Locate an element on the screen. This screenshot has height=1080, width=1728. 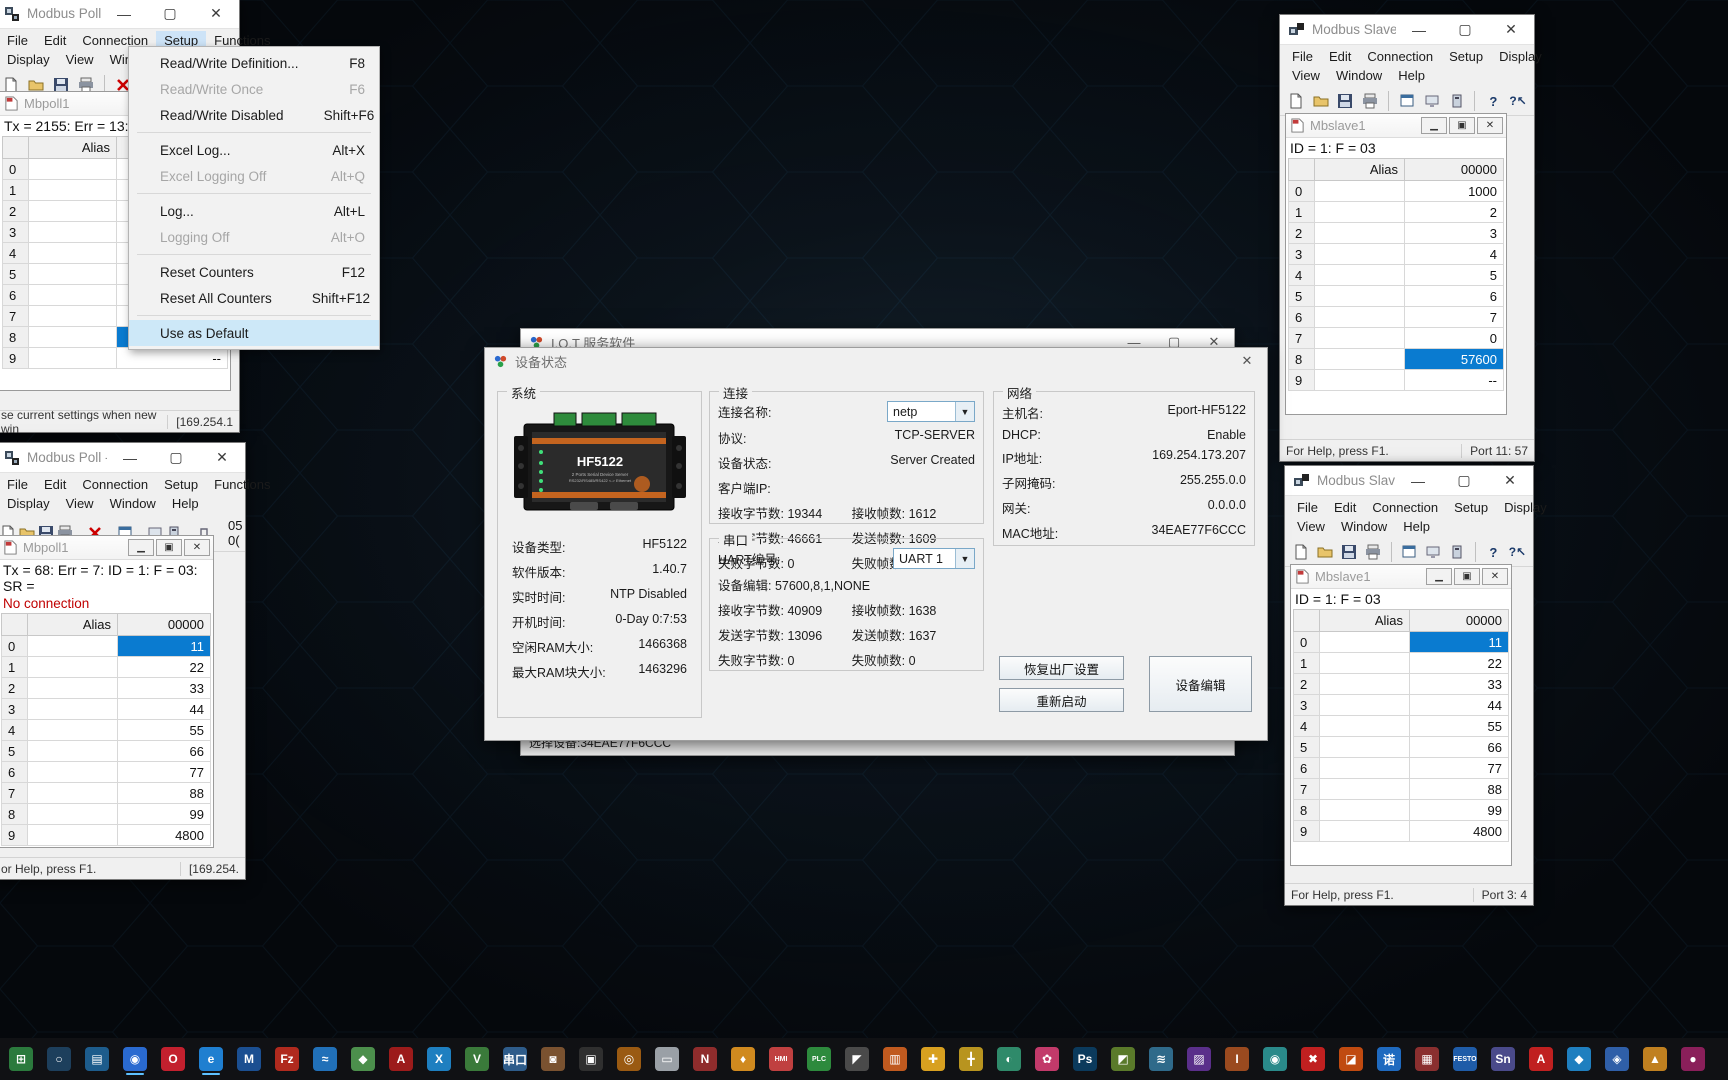
table-row: 0 1000 is located at coordinates (1396, 191).